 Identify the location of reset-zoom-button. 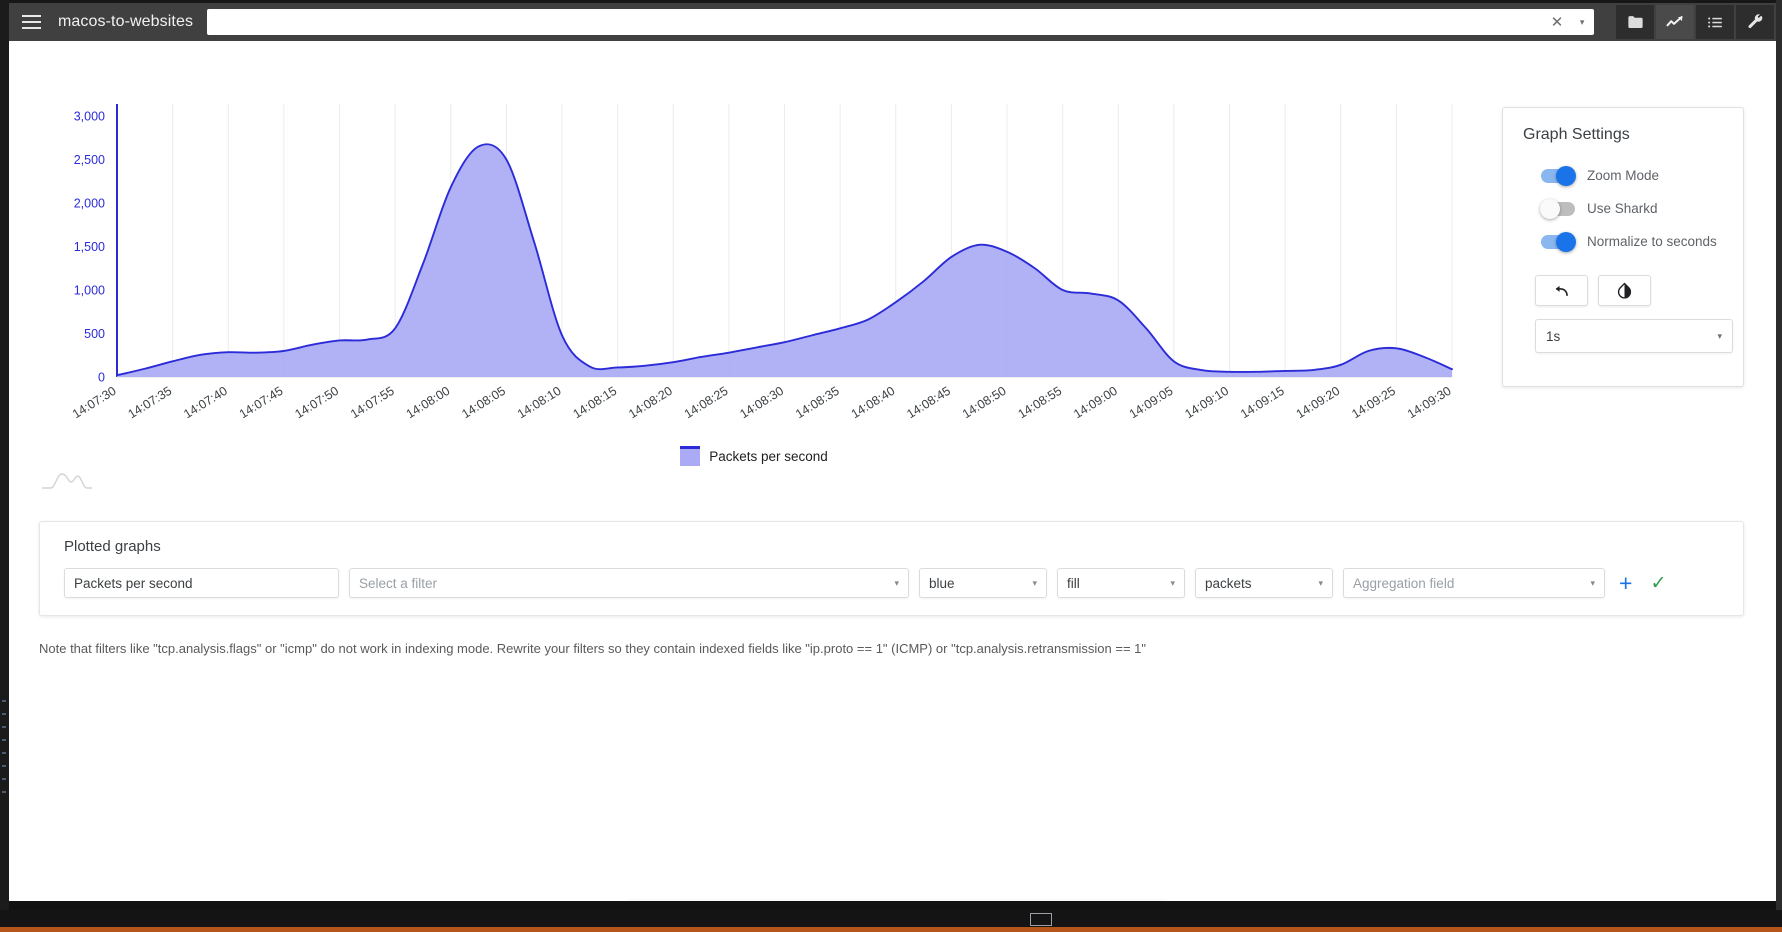
(1561, 290).